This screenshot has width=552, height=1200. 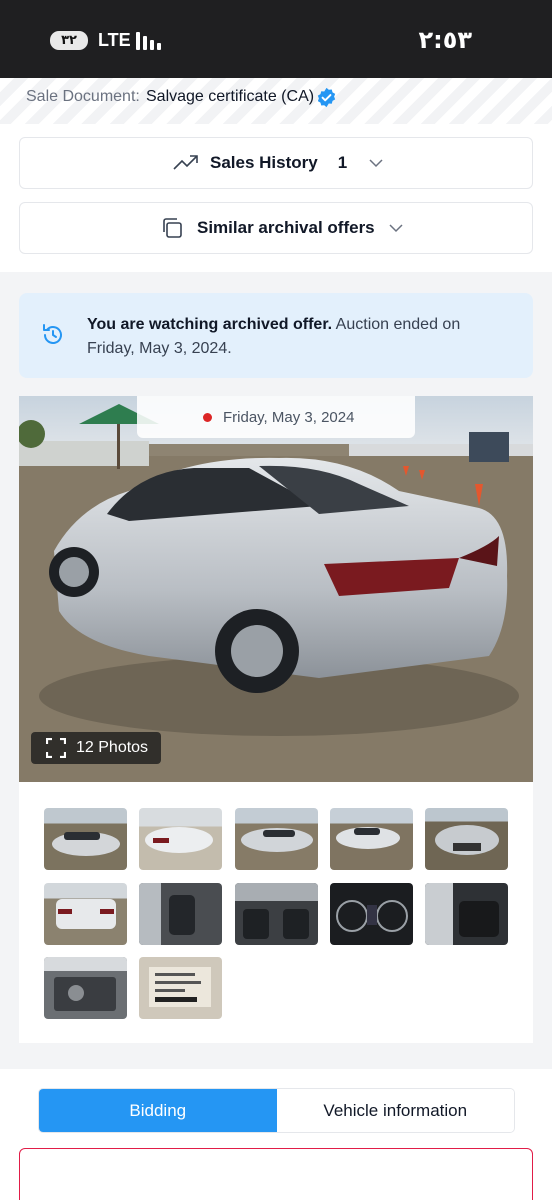 I want to click on tab-bidding: Bidding, so click(x=158, y=1110).